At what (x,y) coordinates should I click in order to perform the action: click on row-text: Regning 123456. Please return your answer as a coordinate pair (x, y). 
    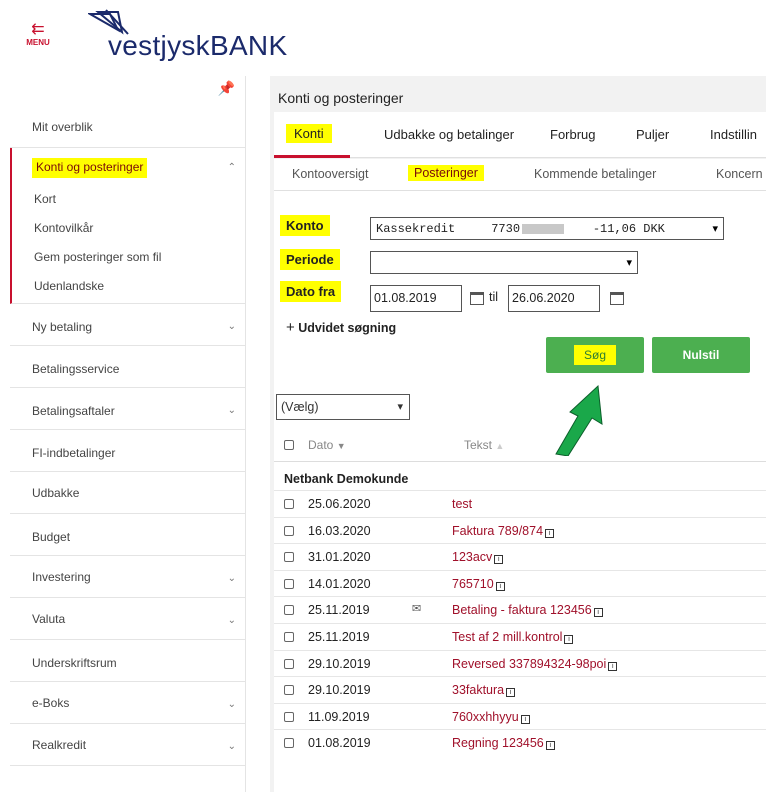
    Looking at the image, I should click on (498, 743).